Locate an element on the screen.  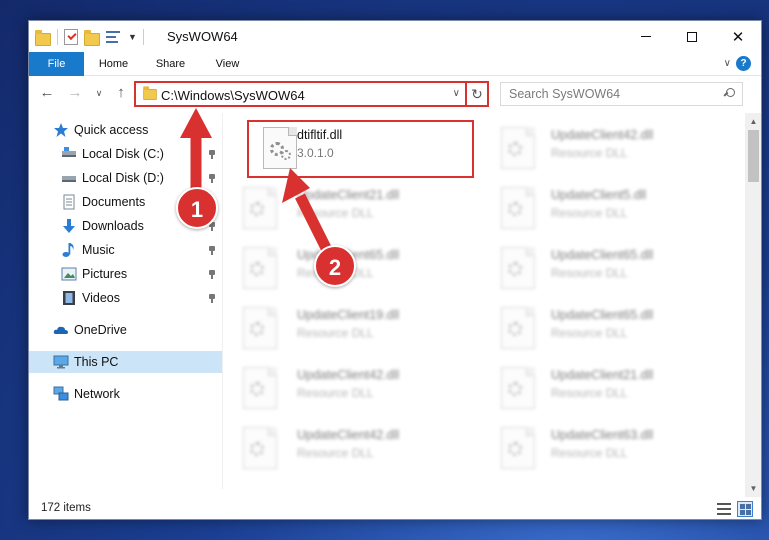
back-arrow-icon: ← is located at coordinates (47, 92).